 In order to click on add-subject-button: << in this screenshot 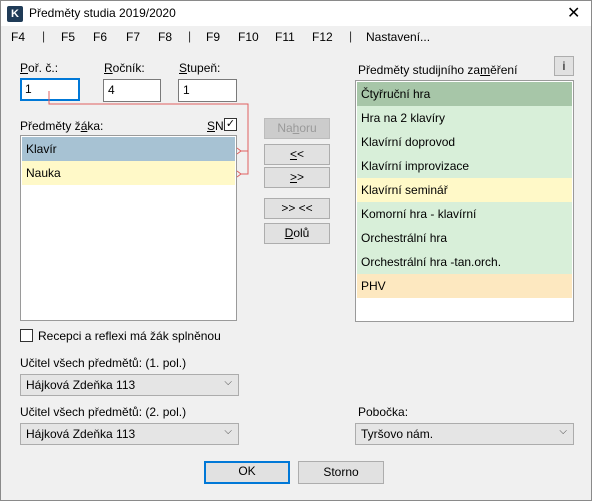, I will do `click(297, 154)`.